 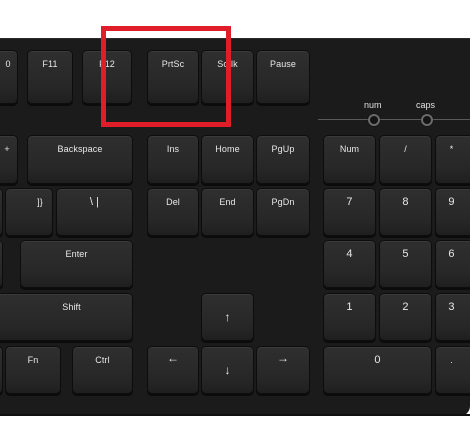 What do you see at coordinates (283, 212) in the screenshot?
I see `key-pgdn: PgDn` at bounding box center [283, 212].